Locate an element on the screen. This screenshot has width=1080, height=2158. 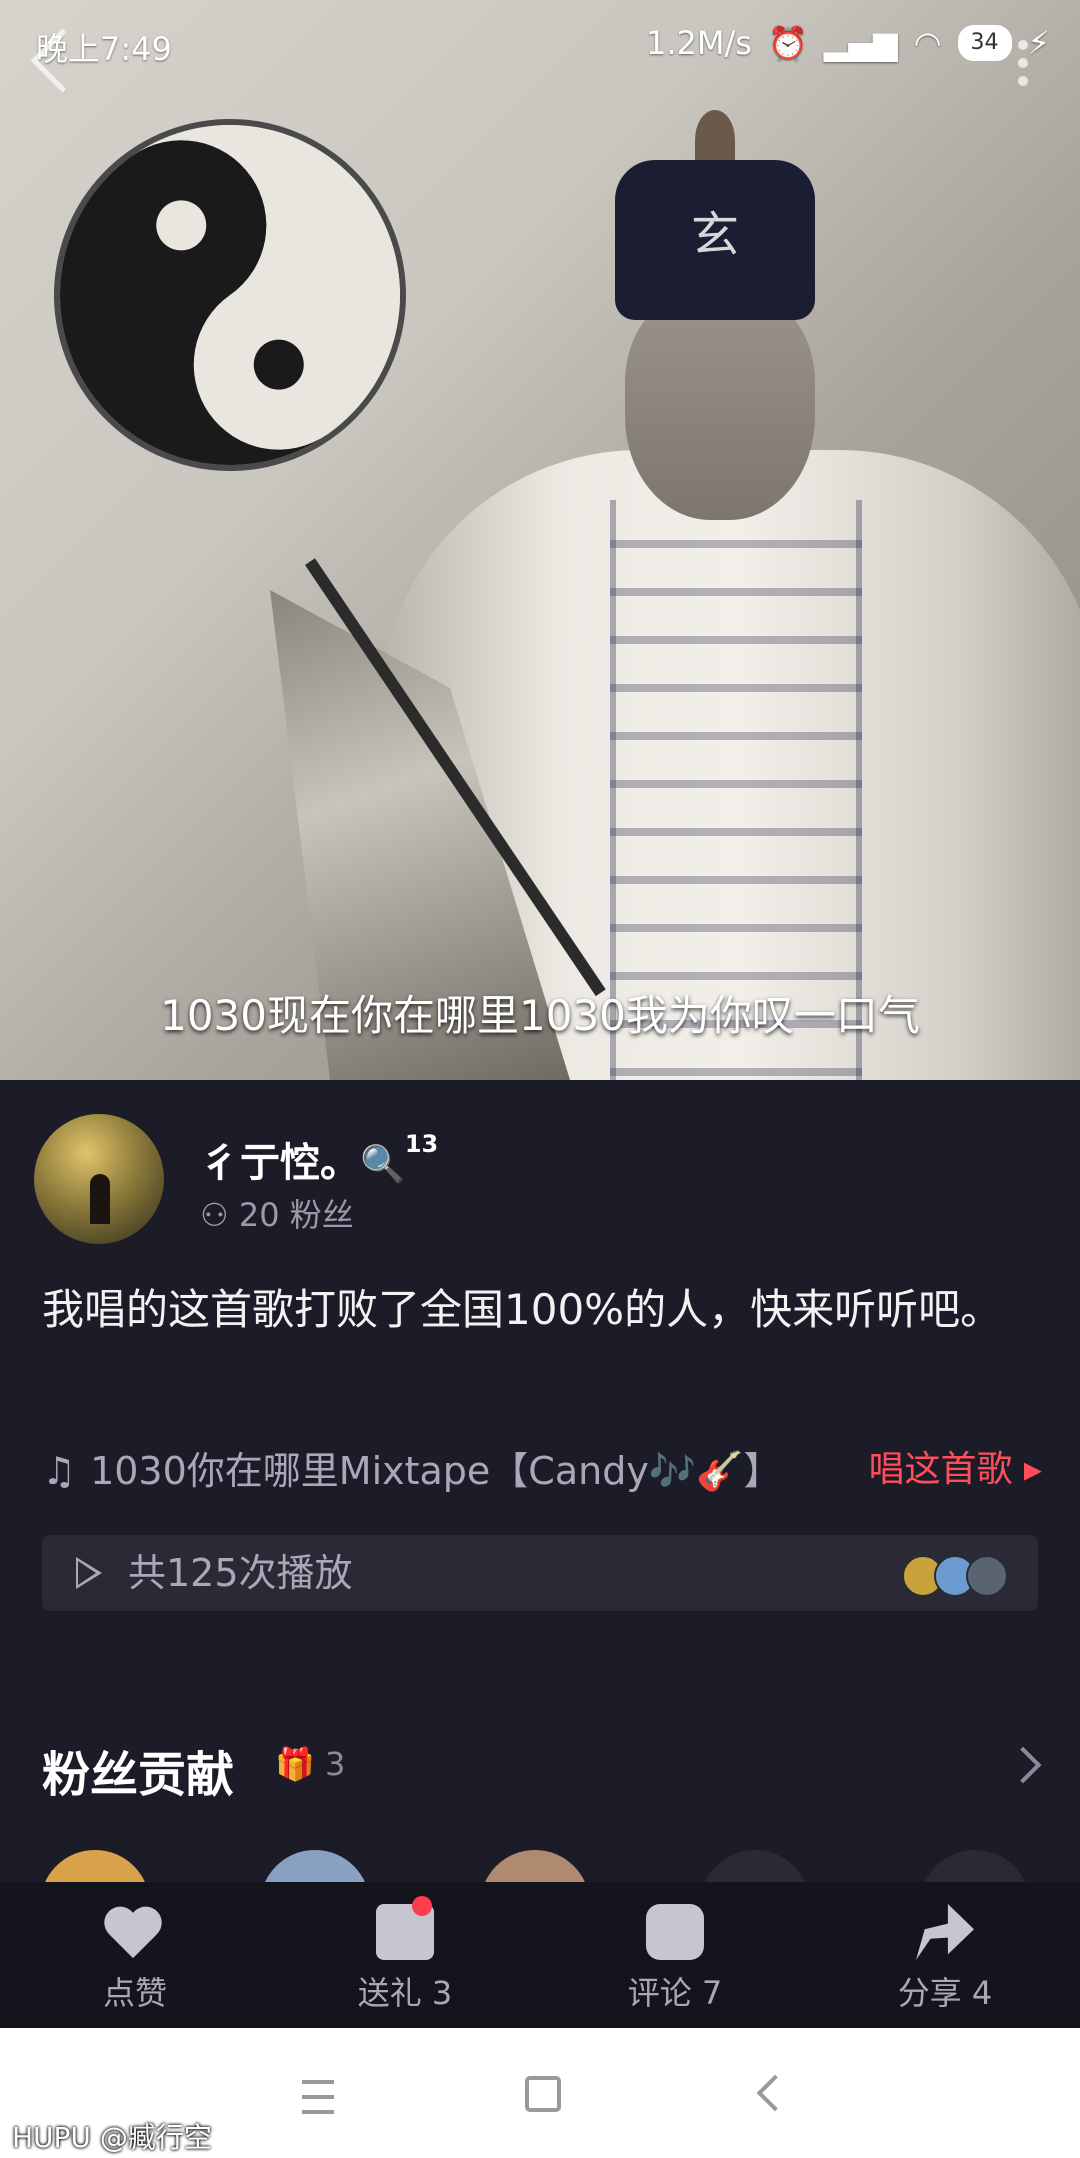
like-button: 点赞 is located at coordinates (135, 1955).